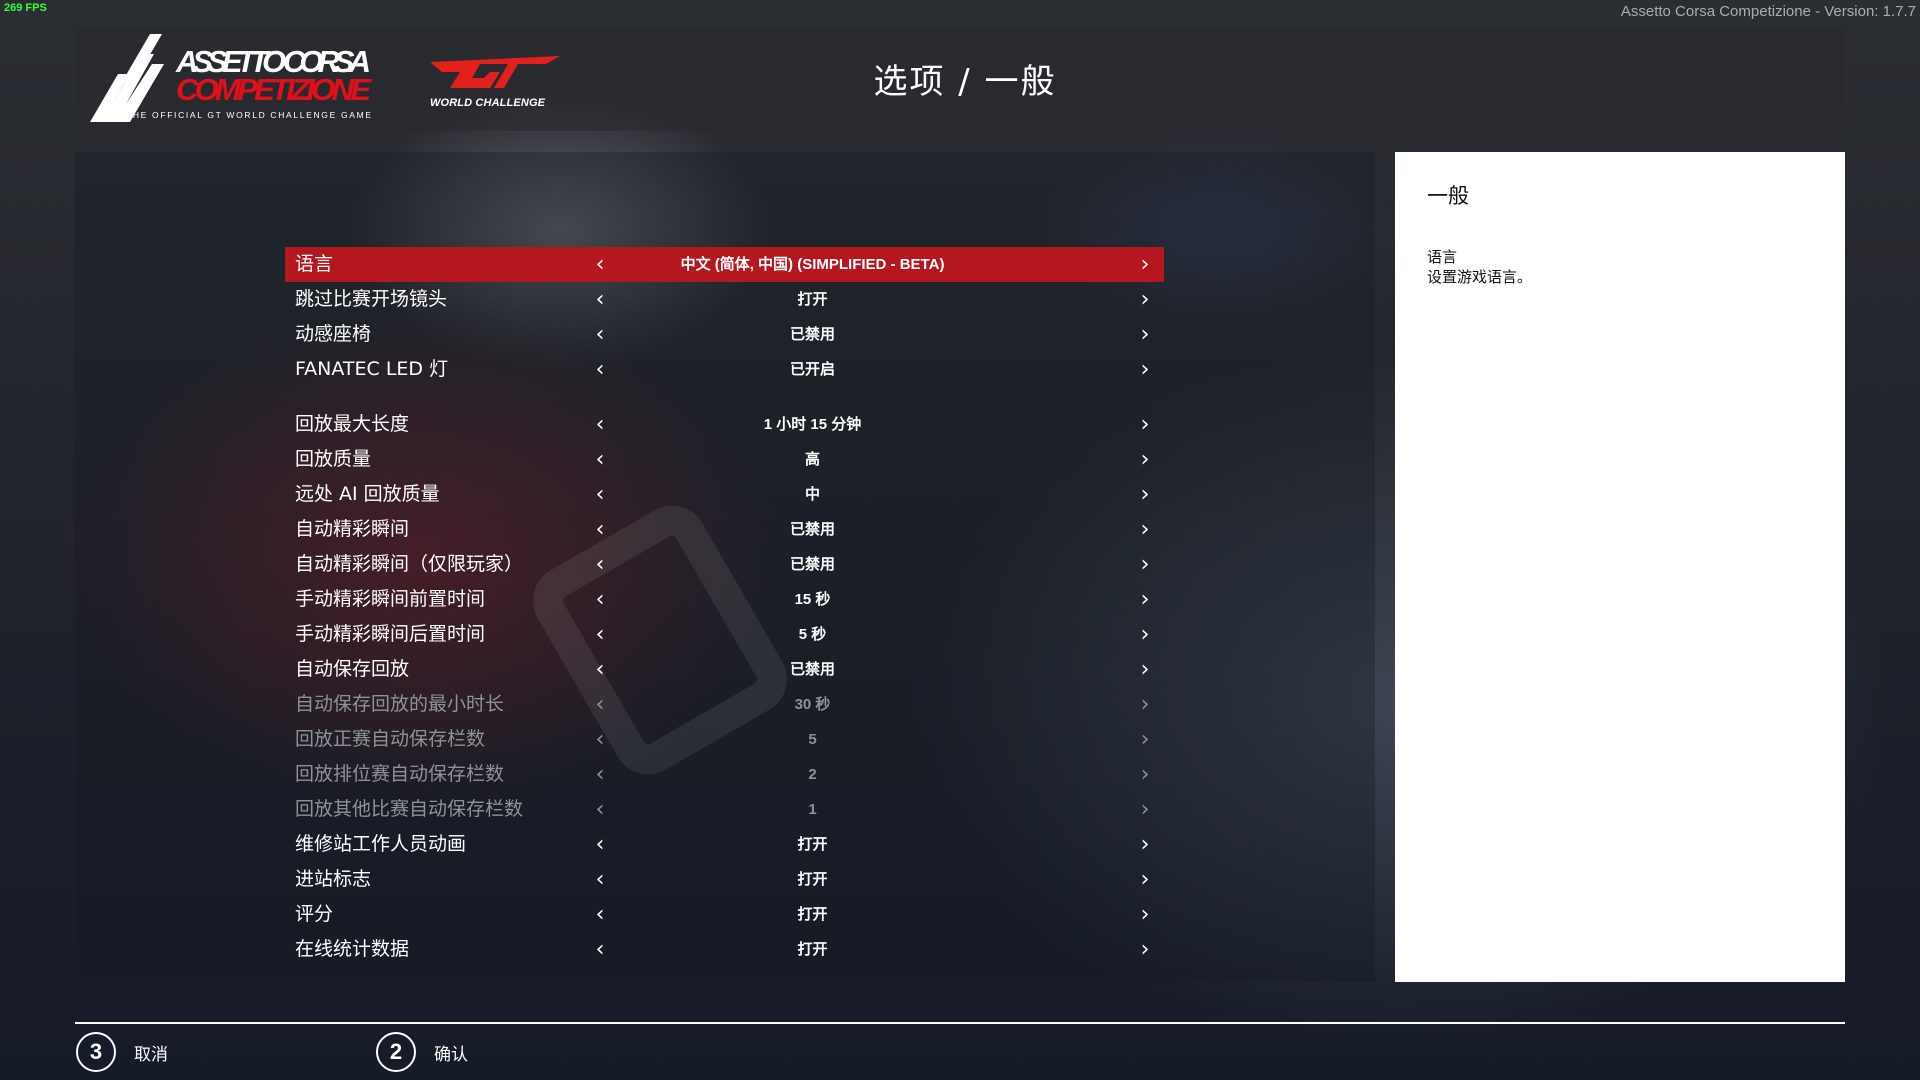 This screenshot has height=1080, width=1920. What do you see at coordinates (371, 299) in the screenshot?
I see `setting-label: 跳过比赛开场镜头` at bounding box center [371, 299].